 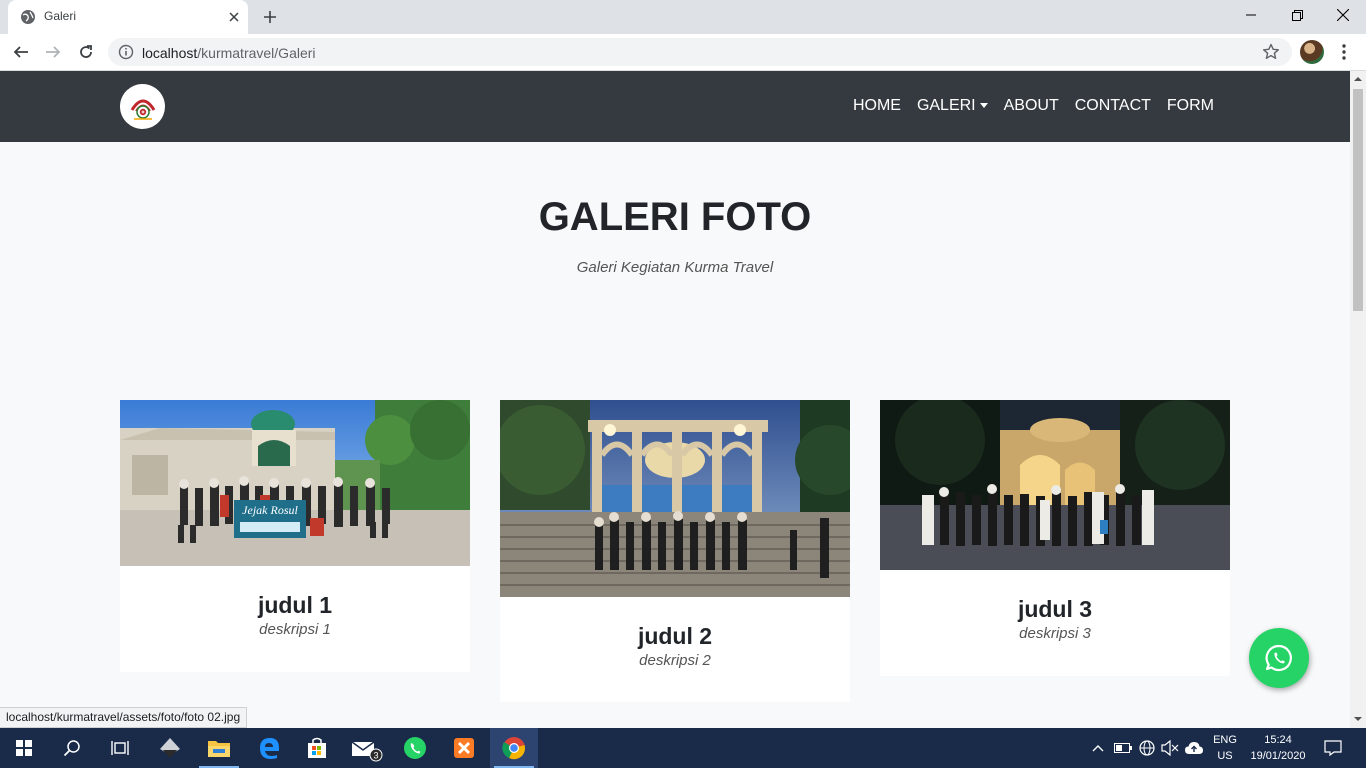 I want to click on network-globe-icon, so click(x=1147, y=748).